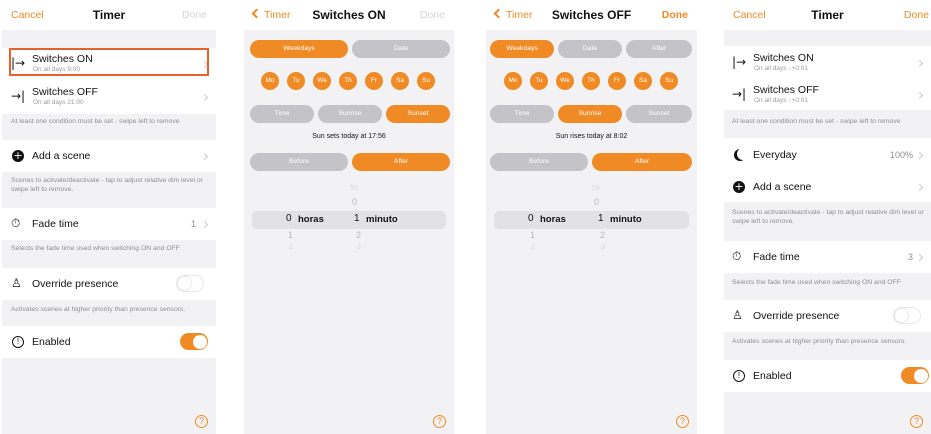 Image resolution: width=931 pixels, height=434 pixels. Describe the element at coordinates (827, 95) in the screenshot. I see `switches-off-row: →| Switches OFF On all days ↑+0:01` at that location.